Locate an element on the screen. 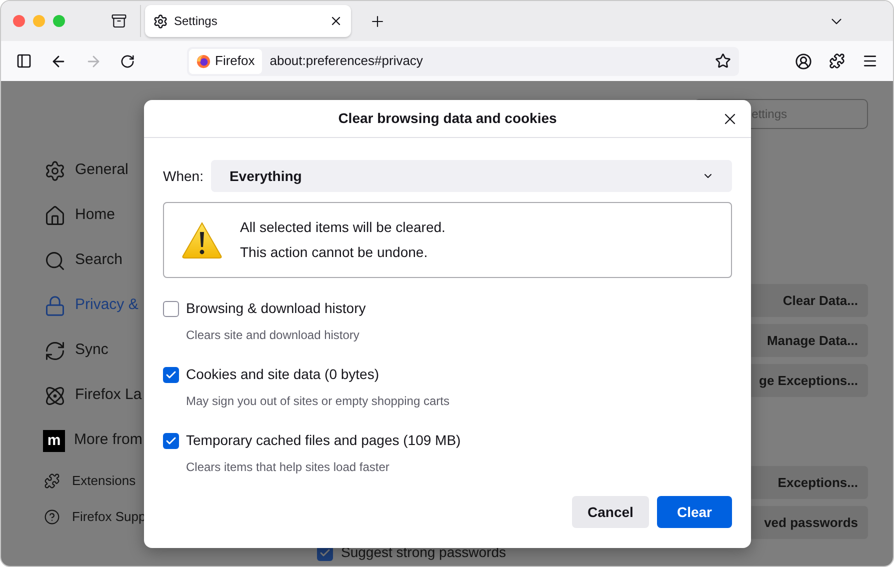 This screenshot has height=567, width=894. address-bar: Firefox about:preferences#privacy is located at coordinates (463, 61).